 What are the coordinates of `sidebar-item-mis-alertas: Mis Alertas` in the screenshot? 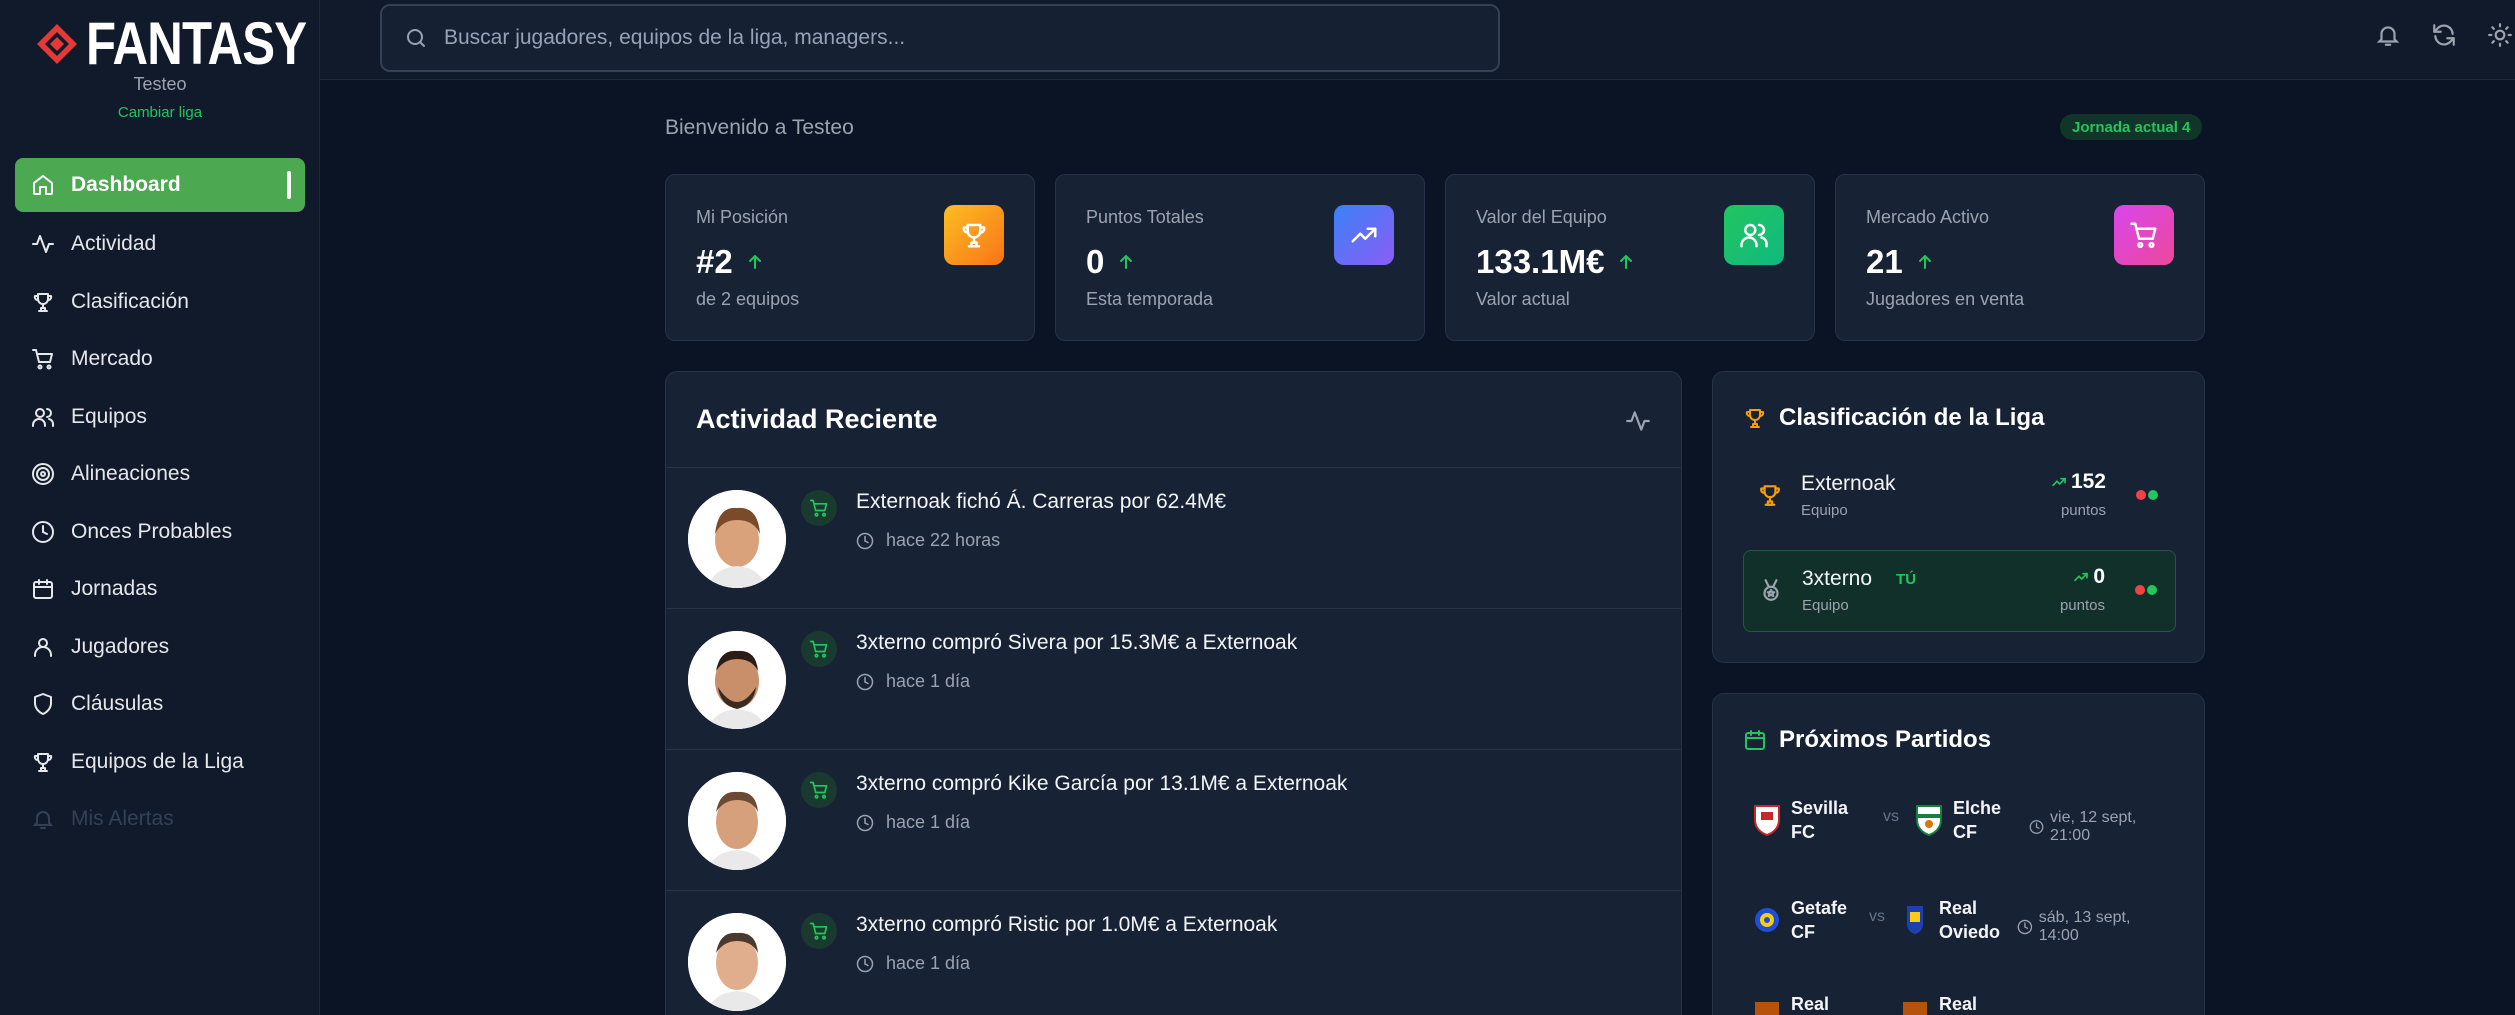 It's located at (160, 820).